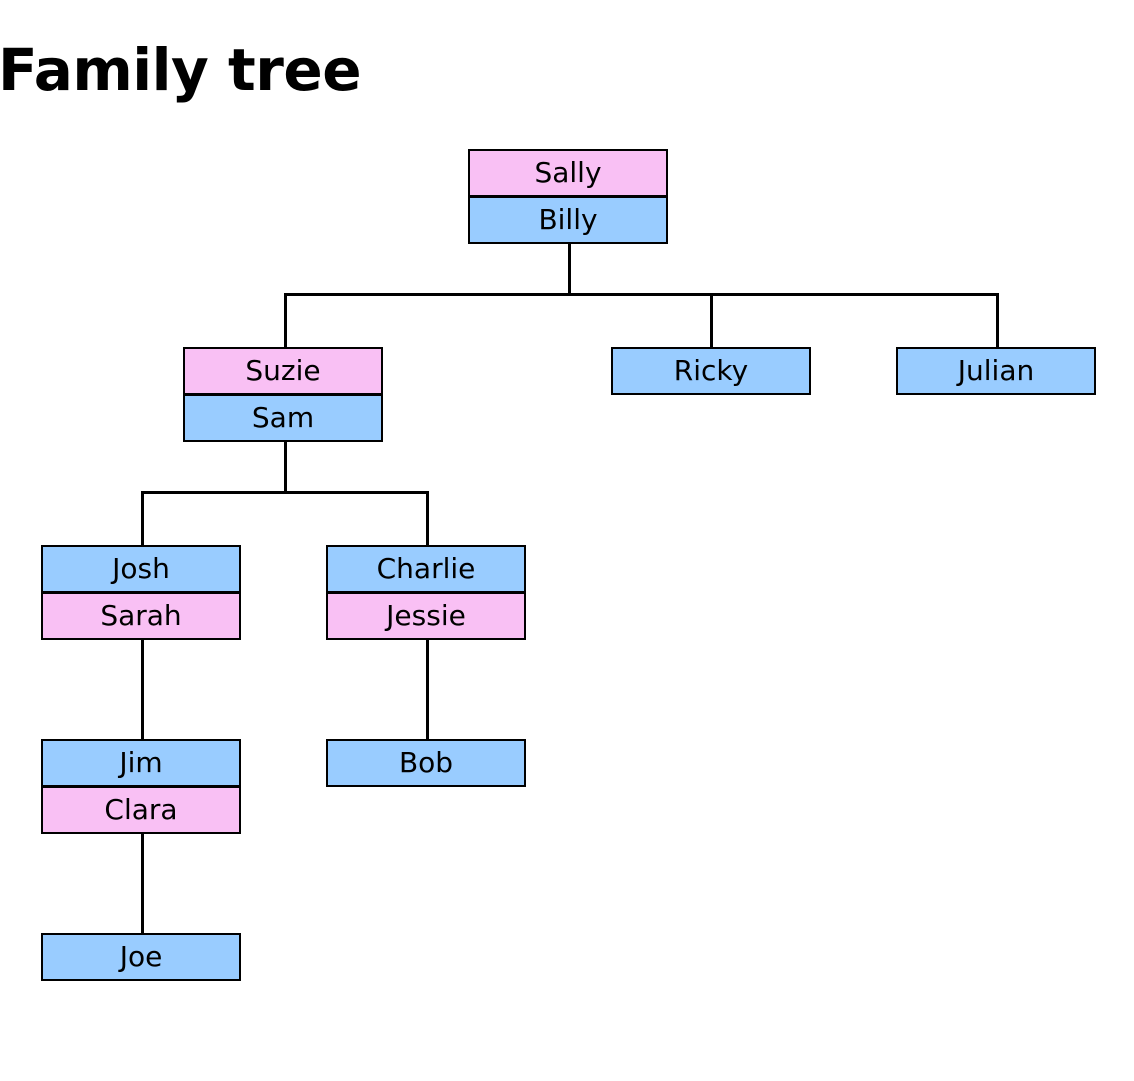 This screenshot has height=1081, width=1134. What do you see at coordinates (426, 569) in the screenshot?
I see `person-charlie: Charlie` at bounding box center [426, 569].